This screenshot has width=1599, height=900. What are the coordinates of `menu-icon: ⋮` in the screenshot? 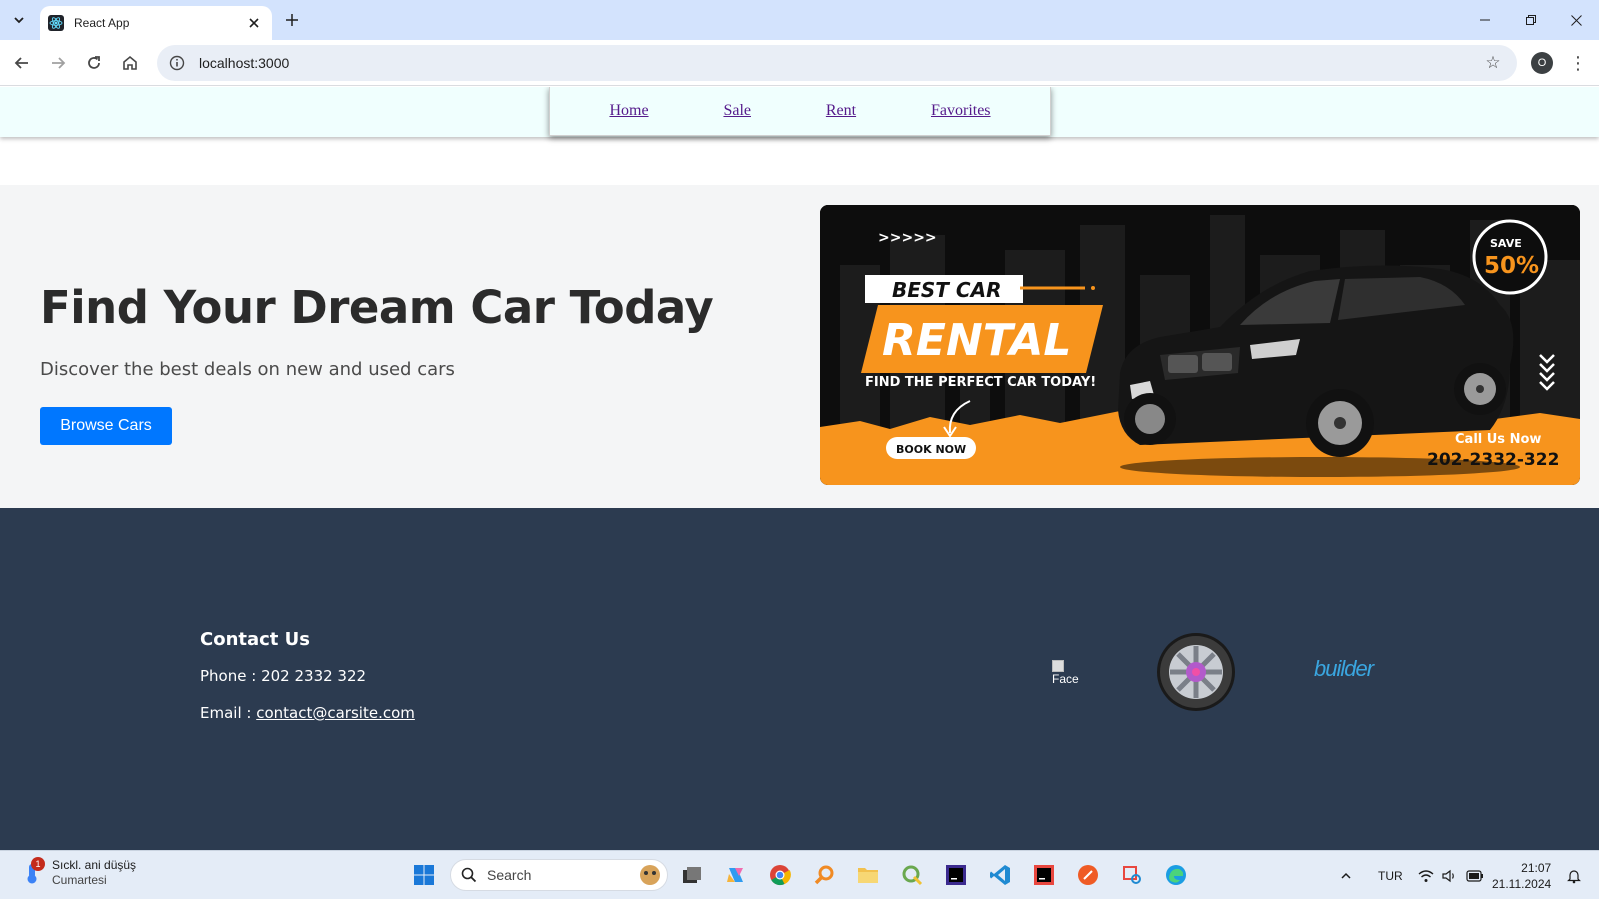 It's located at (1578, 63).